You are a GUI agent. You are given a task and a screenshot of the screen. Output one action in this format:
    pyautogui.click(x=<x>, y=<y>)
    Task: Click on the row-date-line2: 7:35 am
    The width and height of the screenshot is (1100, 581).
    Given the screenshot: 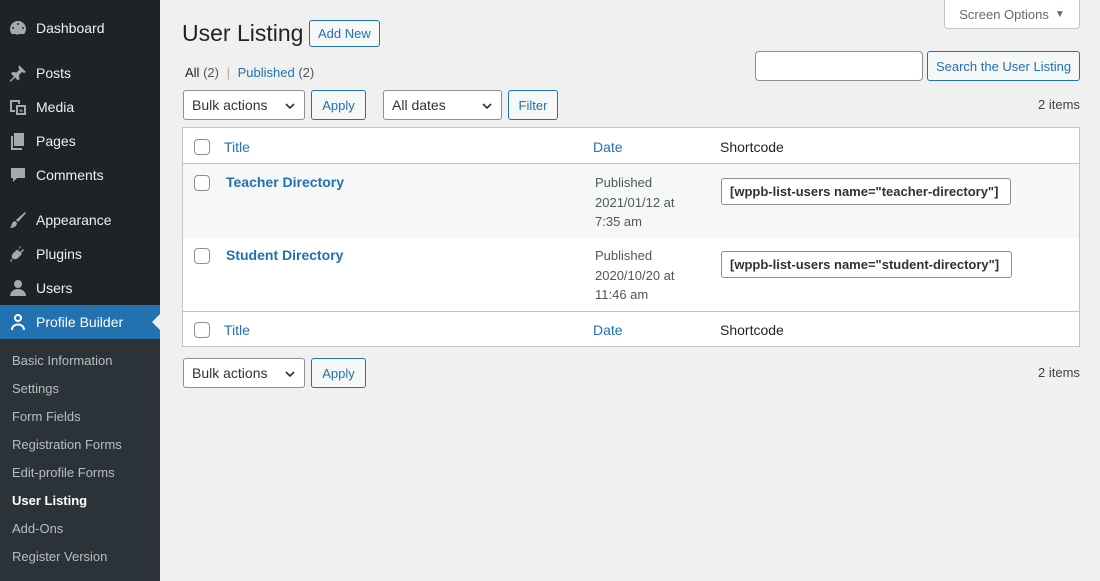 What is the action you would take?
    pyautogui.click(x=618, y=221)
    